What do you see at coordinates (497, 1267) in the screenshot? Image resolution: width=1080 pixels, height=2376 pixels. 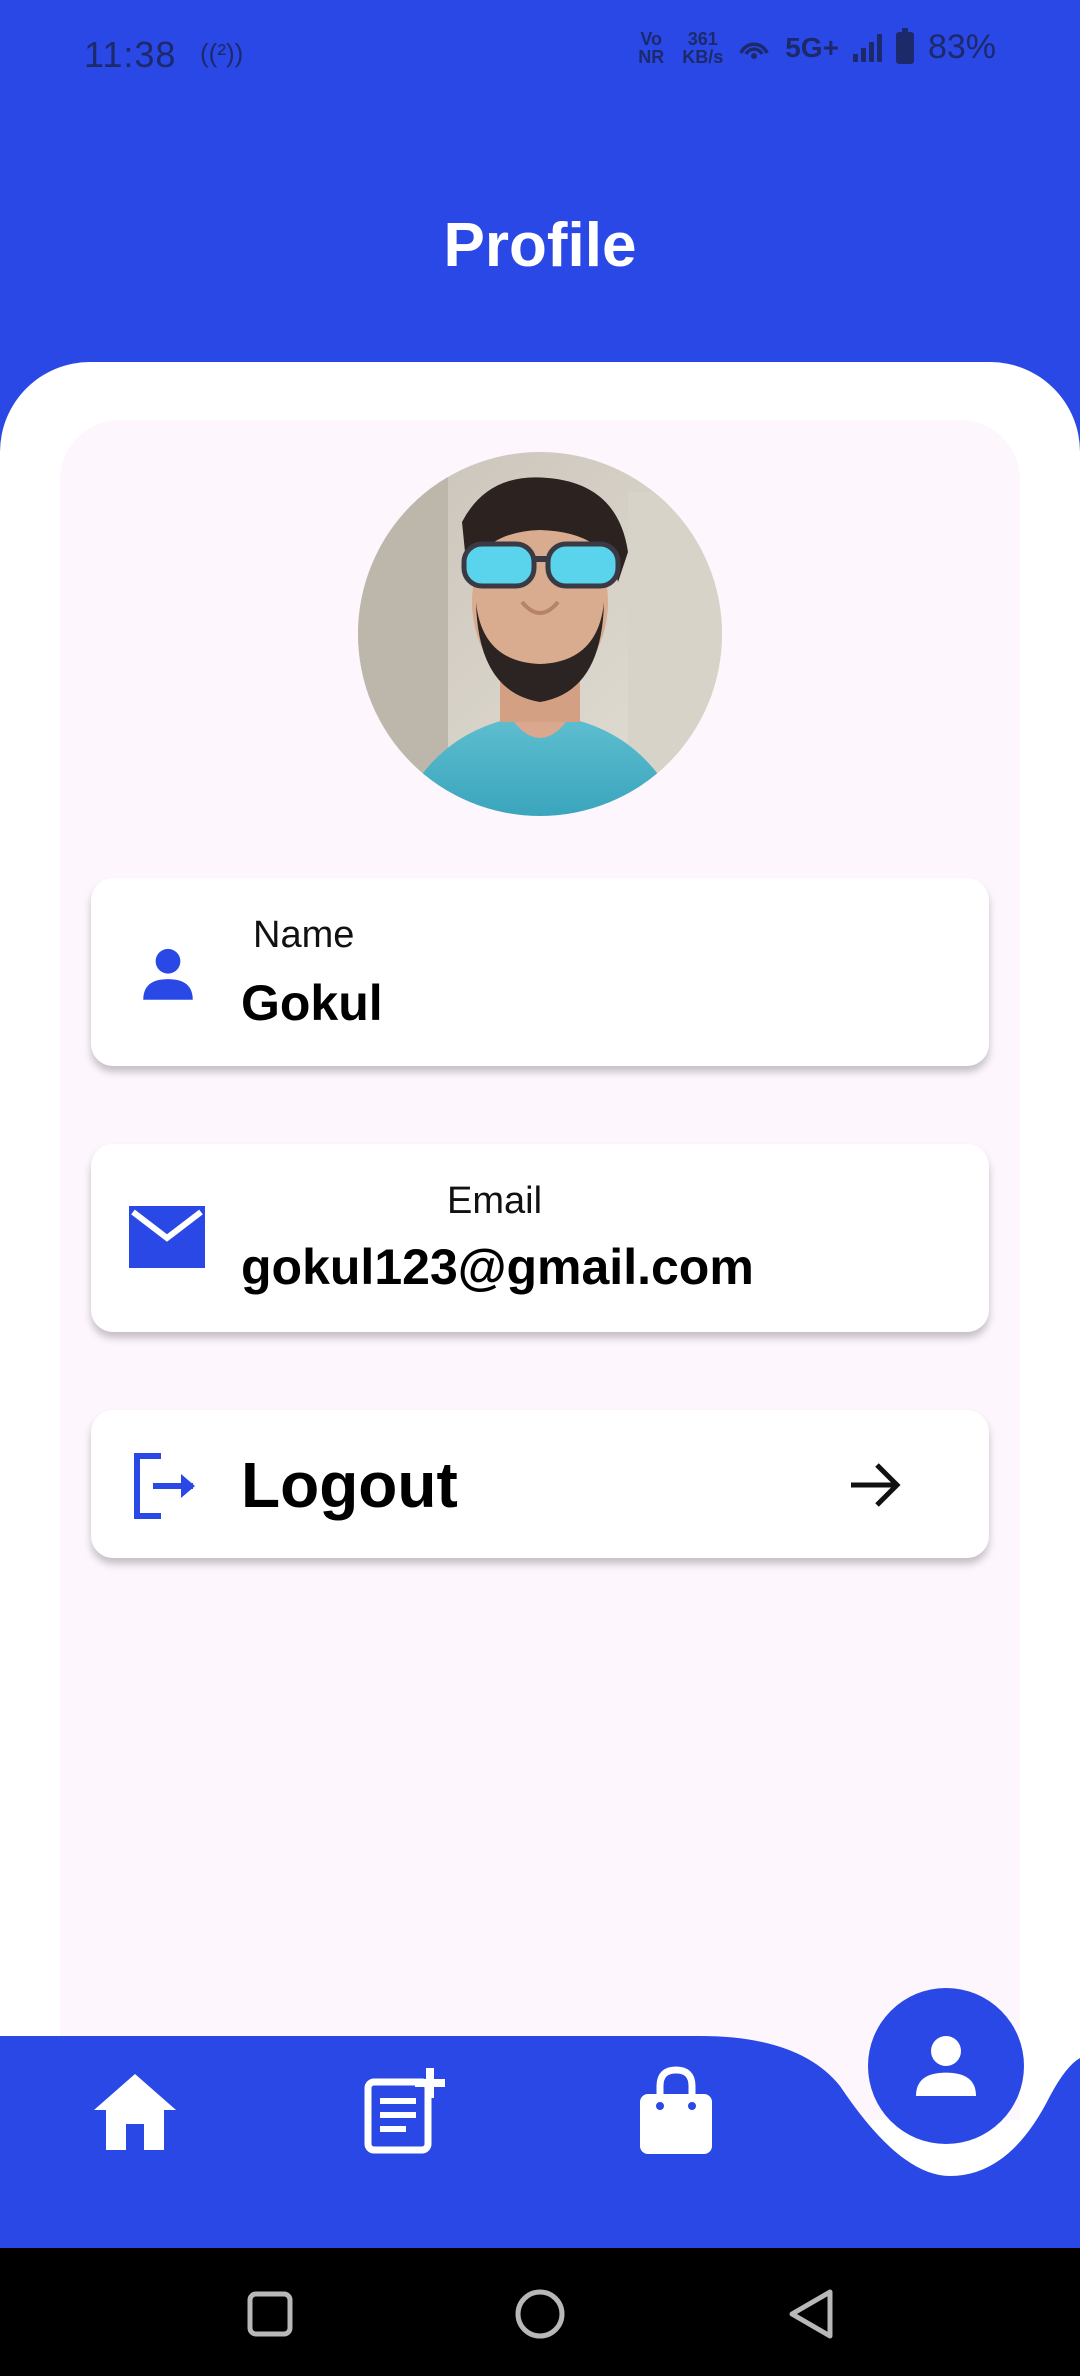 I see `email-value: gokul123@gmail.com` at bounding box center [497, 1267].